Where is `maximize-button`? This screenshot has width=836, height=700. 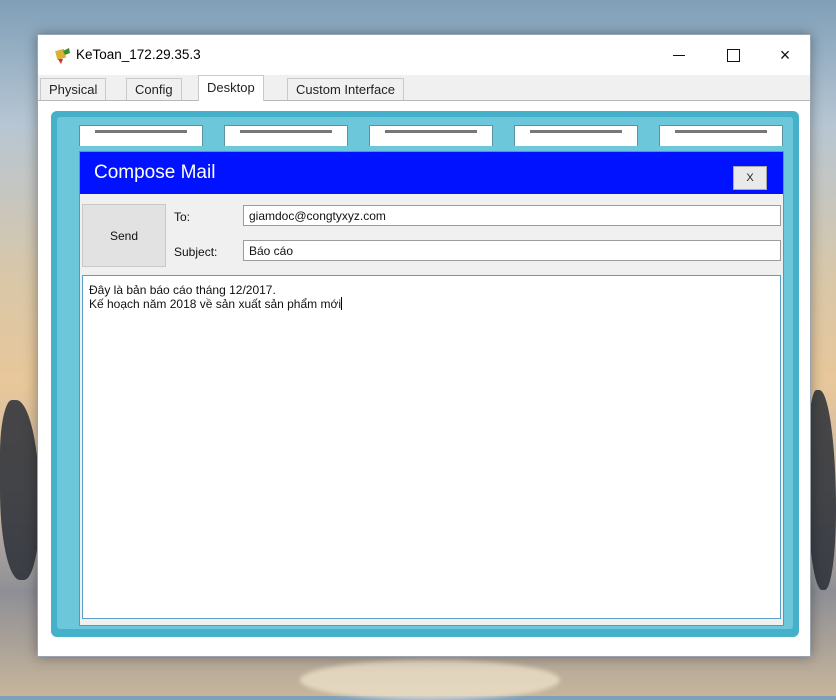 maximize-button is located at coordinates (733, 55).